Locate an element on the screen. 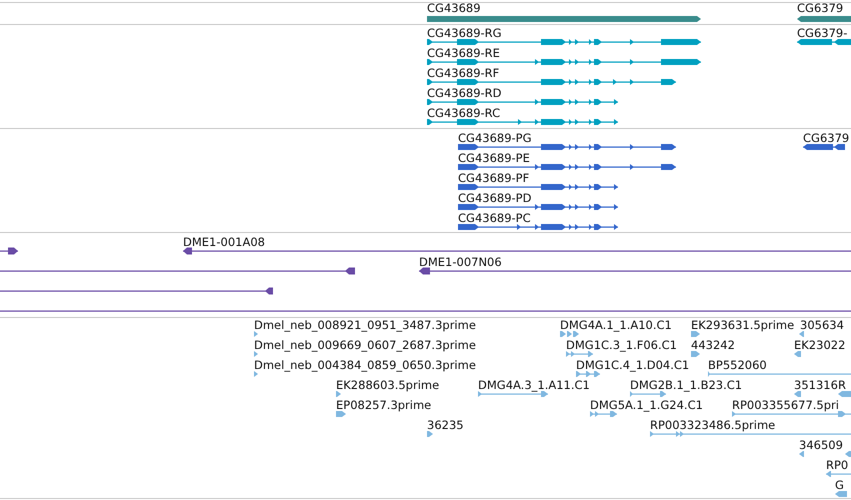  feature-label: 36235 is located at coordinates (445, 425).